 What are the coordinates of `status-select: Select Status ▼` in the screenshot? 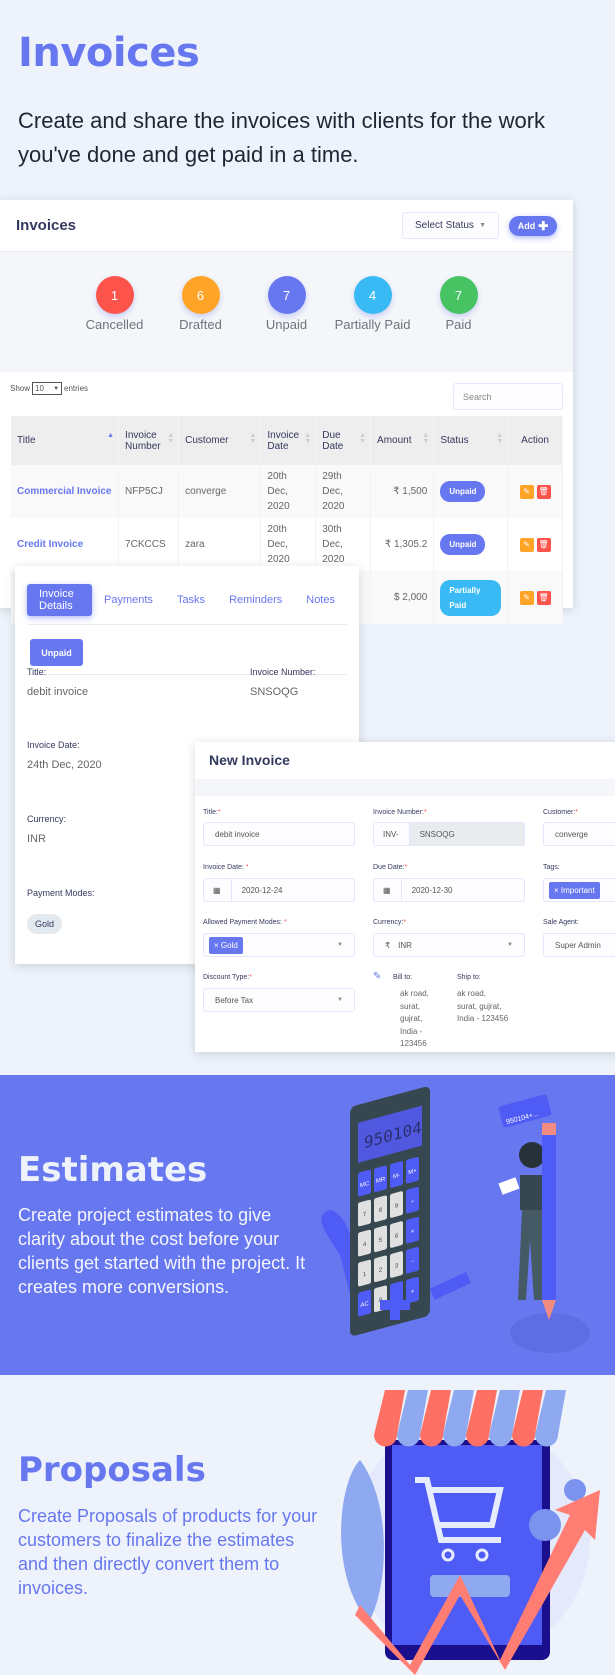 It's located at (450, 225).